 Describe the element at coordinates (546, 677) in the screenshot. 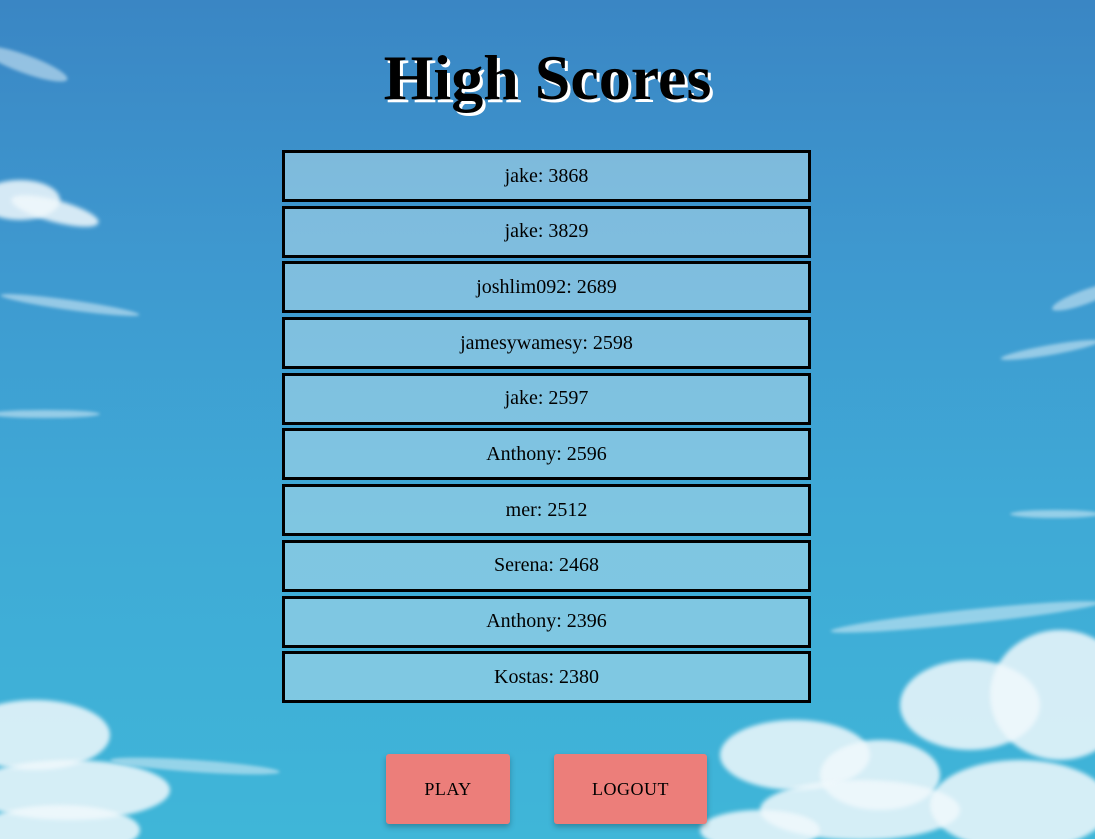

I see `score-row: Kostas: 2380` at that location.